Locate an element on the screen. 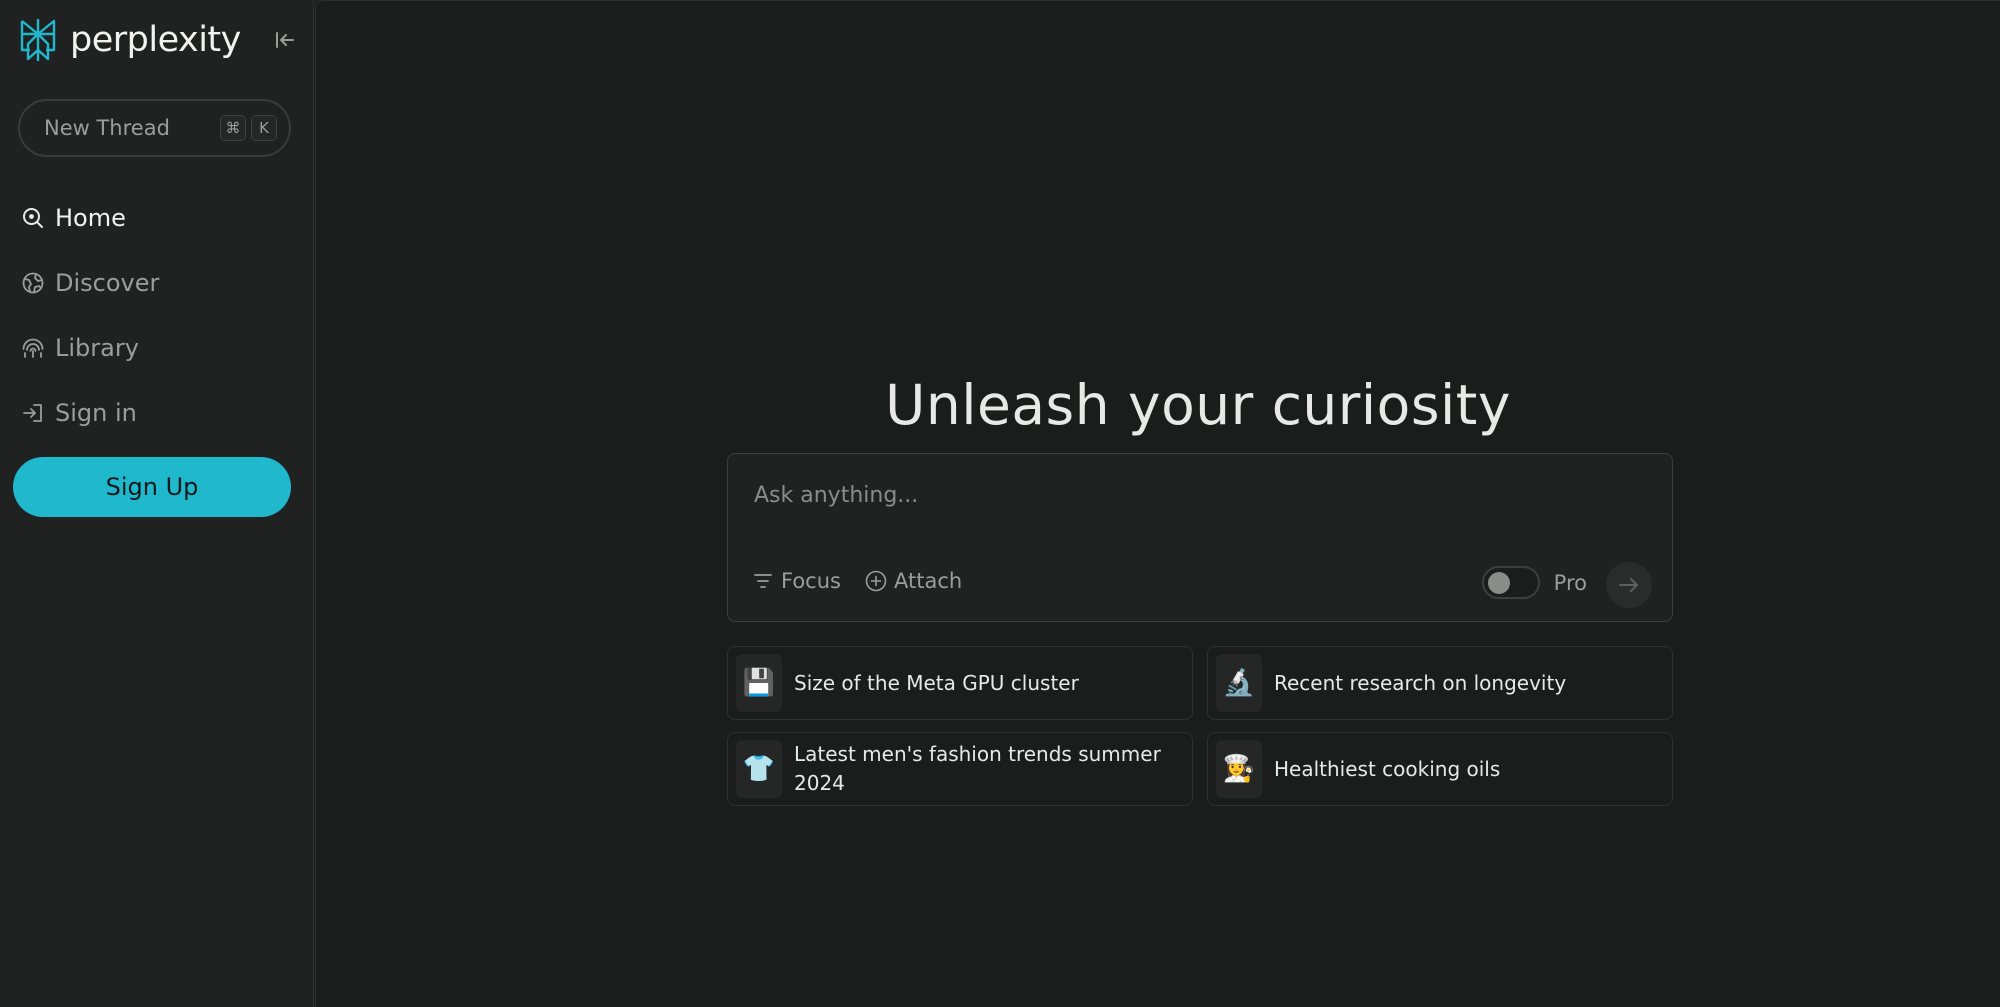  ask-input is located at coordinates (1194, 495).